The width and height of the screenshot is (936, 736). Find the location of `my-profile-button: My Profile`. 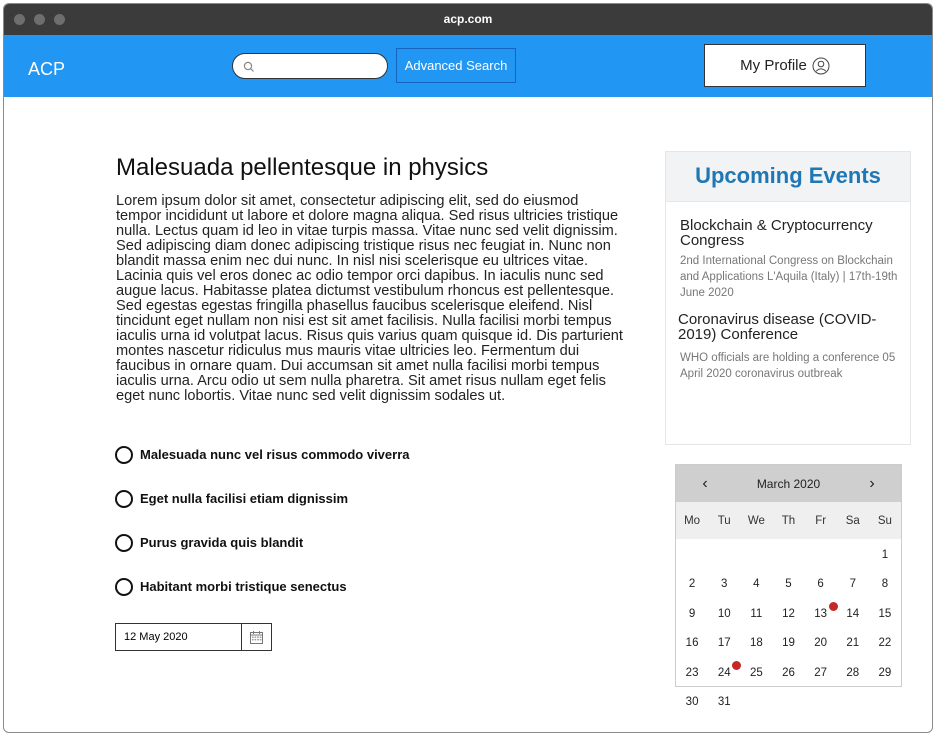

my-profile-button: My Profile is located at coordinates (785, 65).